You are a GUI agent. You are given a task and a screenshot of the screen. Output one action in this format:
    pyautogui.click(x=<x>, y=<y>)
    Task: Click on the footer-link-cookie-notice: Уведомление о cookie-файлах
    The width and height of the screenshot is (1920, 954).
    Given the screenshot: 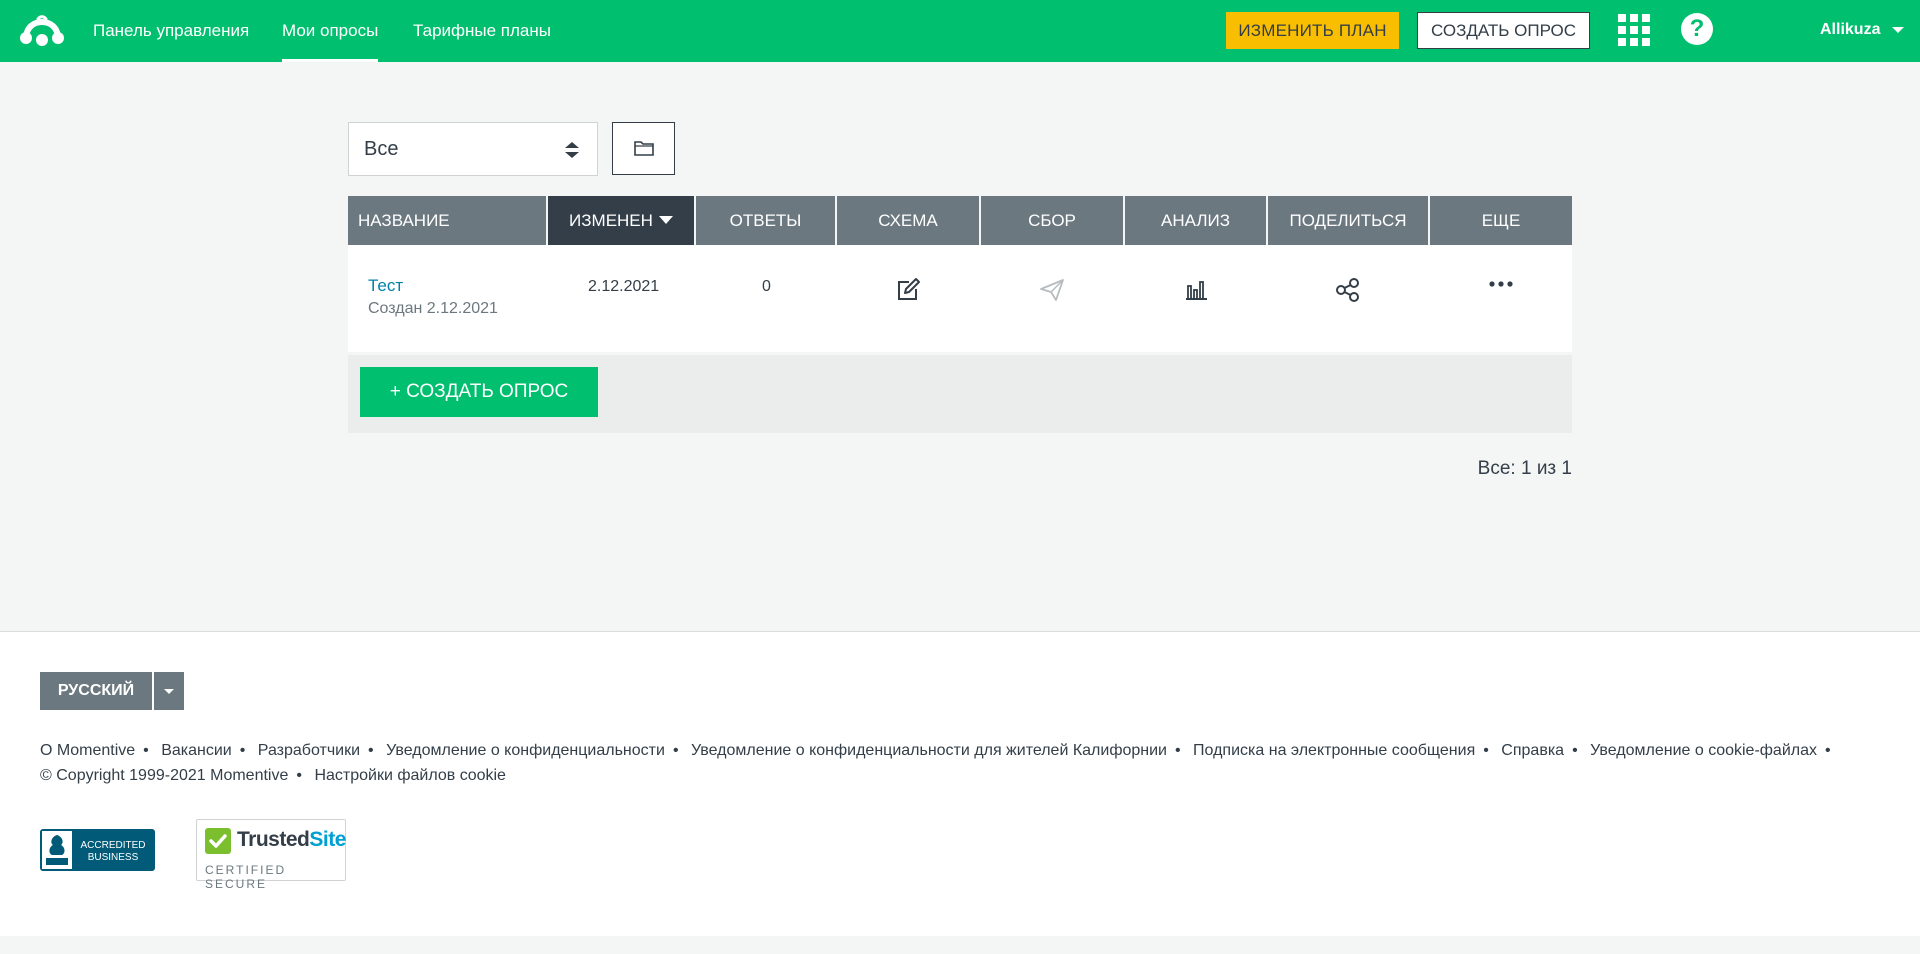 What is the action you would take?
    pyautogui.click(x=1703, y=750)
    